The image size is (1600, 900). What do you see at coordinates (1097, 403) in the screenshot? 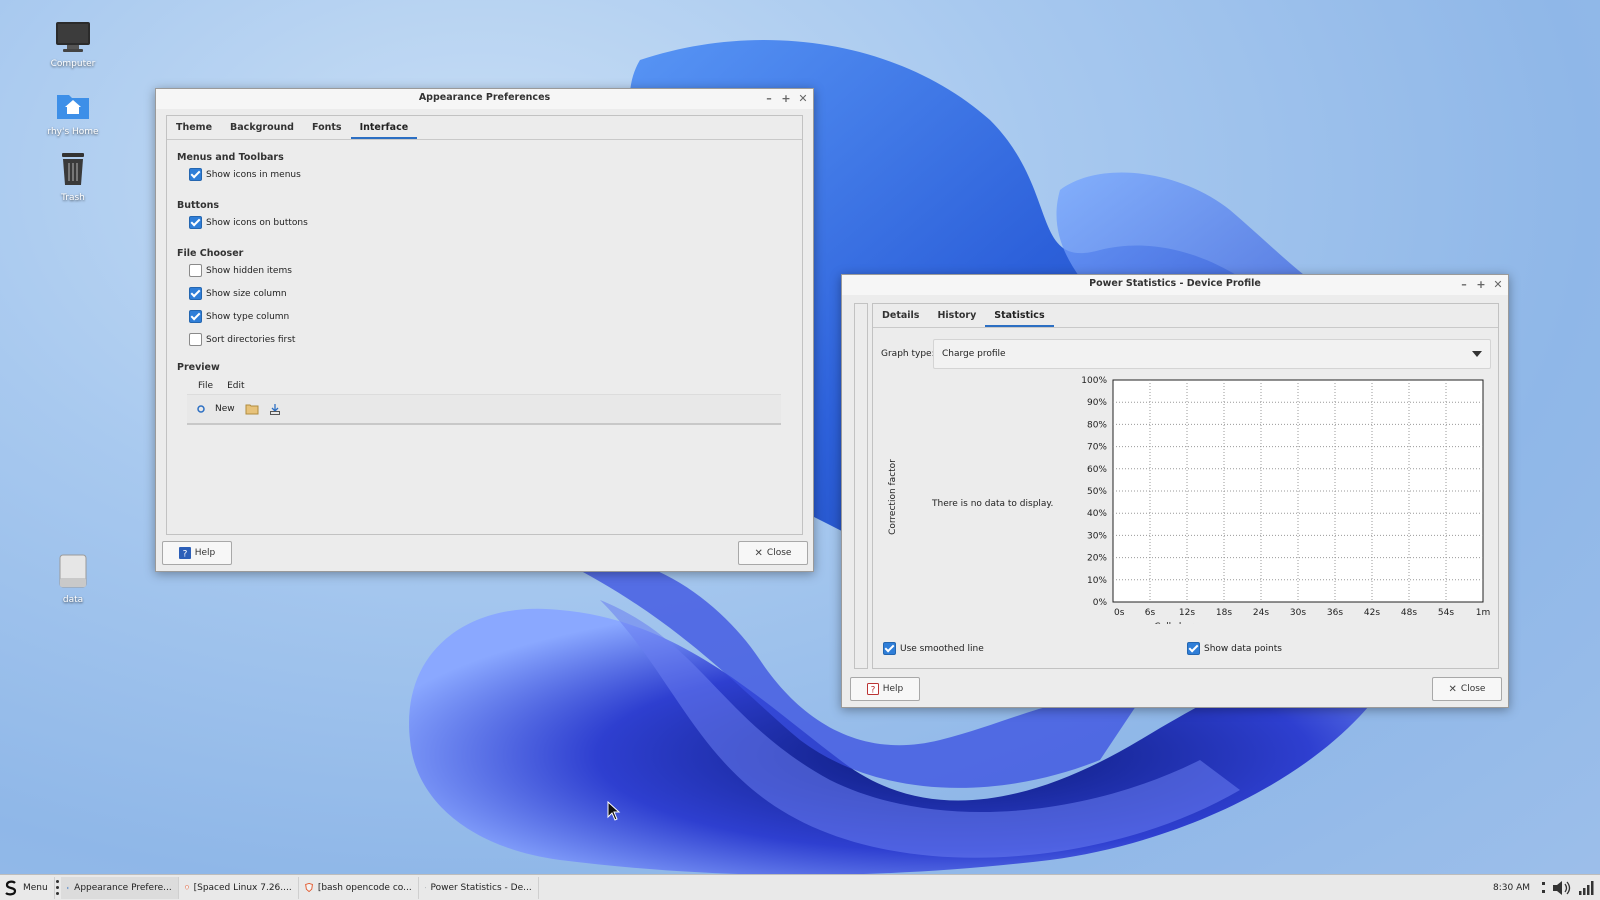
I see `y-tick-label: 90%` at bounding box center [1097, 403].